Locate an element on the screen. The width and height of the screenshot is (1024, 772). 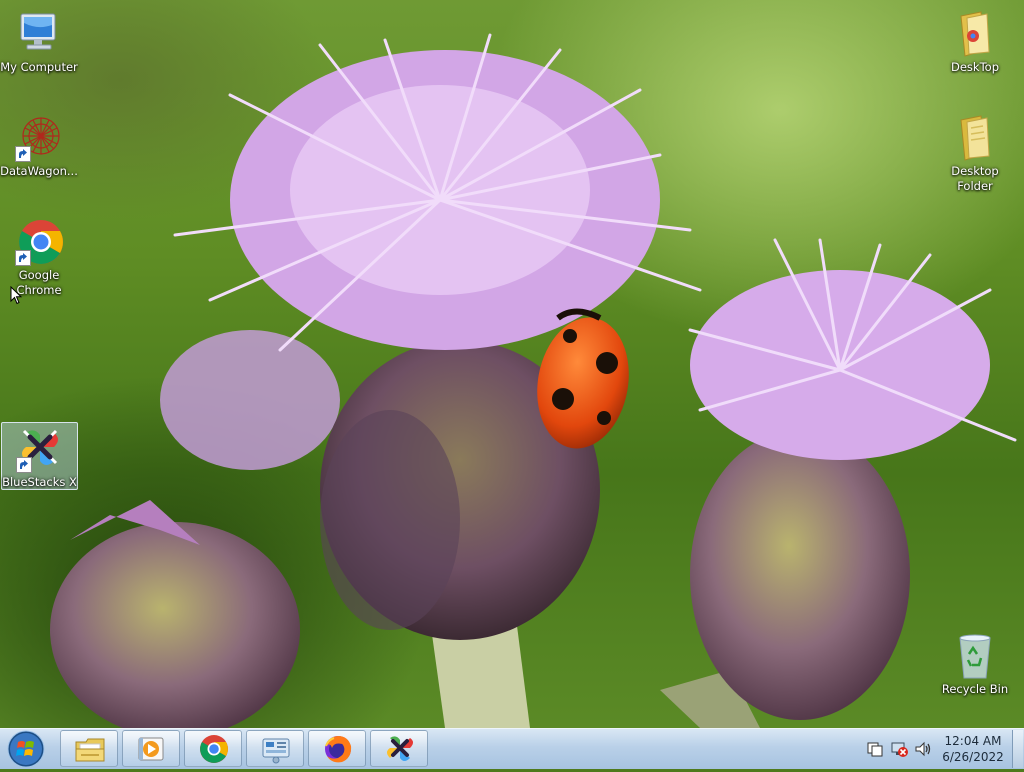
windows-start-icon is located at coordinates (26, 749).